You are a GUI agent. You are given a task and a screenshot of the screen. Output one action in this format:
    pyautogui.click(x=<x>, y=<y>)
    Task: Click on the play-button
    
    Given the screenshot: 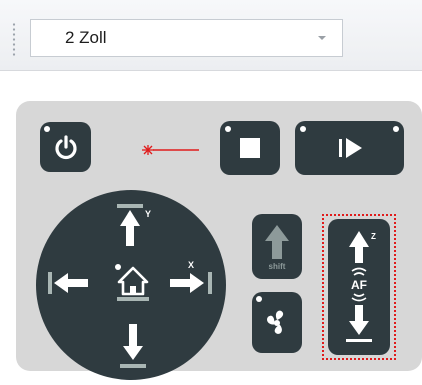 What is the action you would take?
    pyautogui.click(x=349, y=148)
    